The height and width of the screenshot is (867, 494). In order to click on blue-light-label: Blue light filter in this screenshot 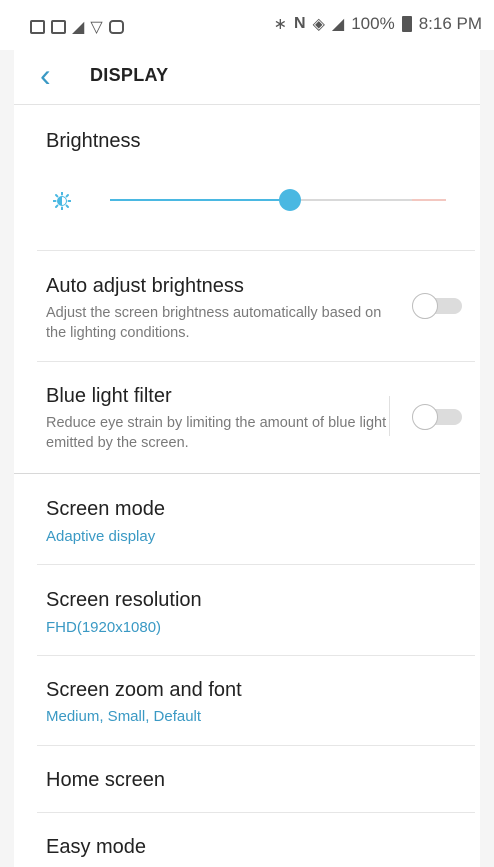, I will do `click(109, 396)`.